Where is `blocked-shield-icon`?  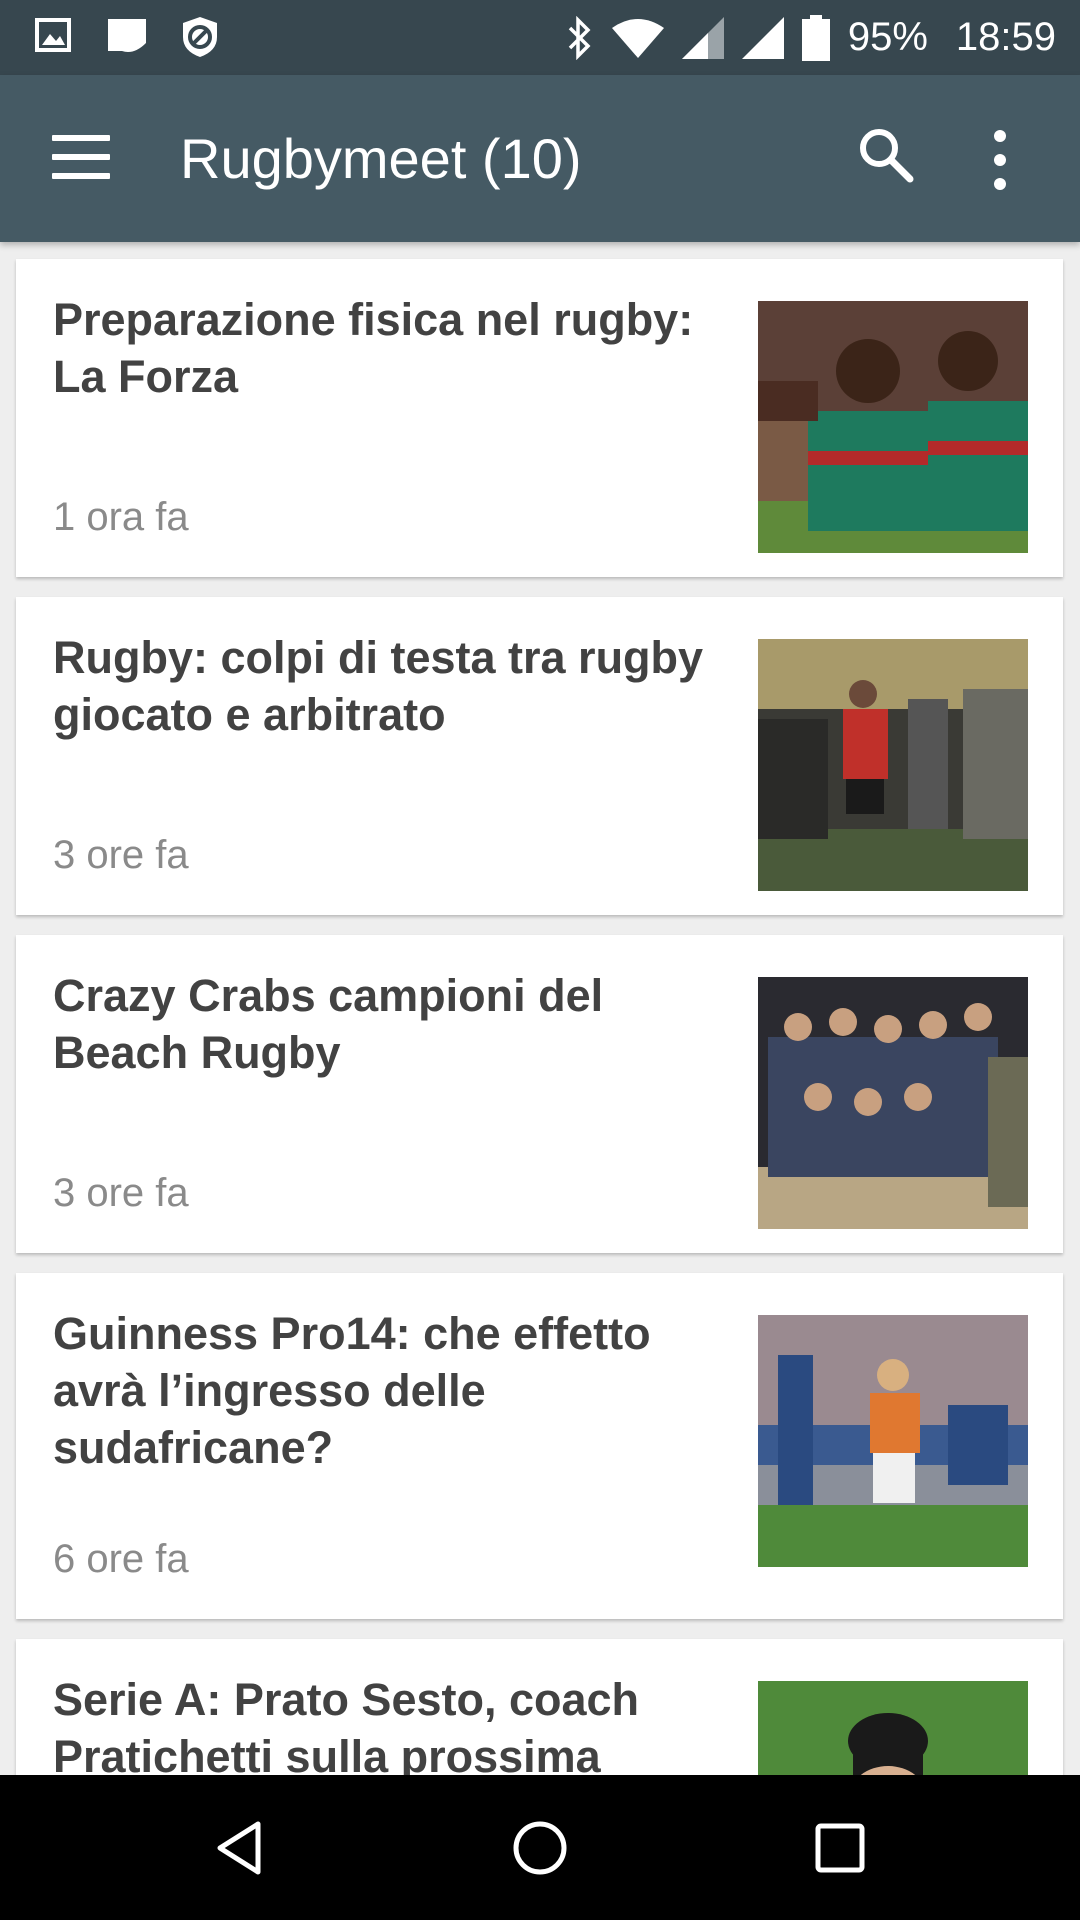
blocked-shield-icon is located at coordinates (200, 37).